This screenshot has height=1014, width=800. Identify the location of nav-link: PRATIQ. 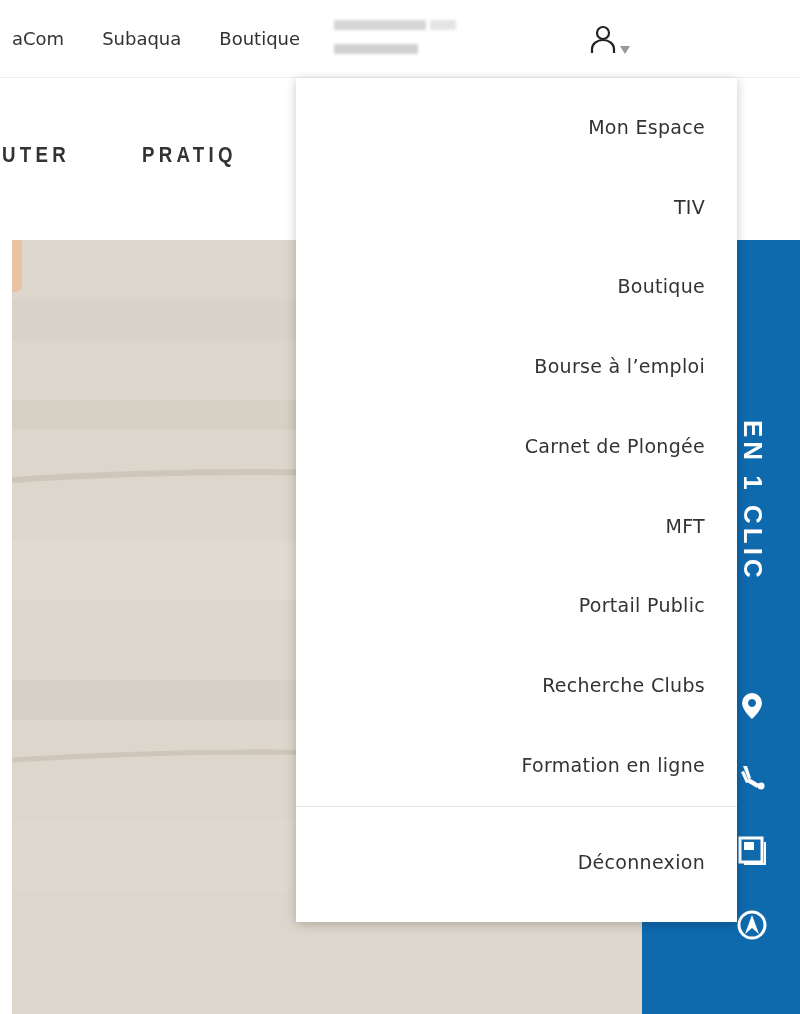
(189, 155).